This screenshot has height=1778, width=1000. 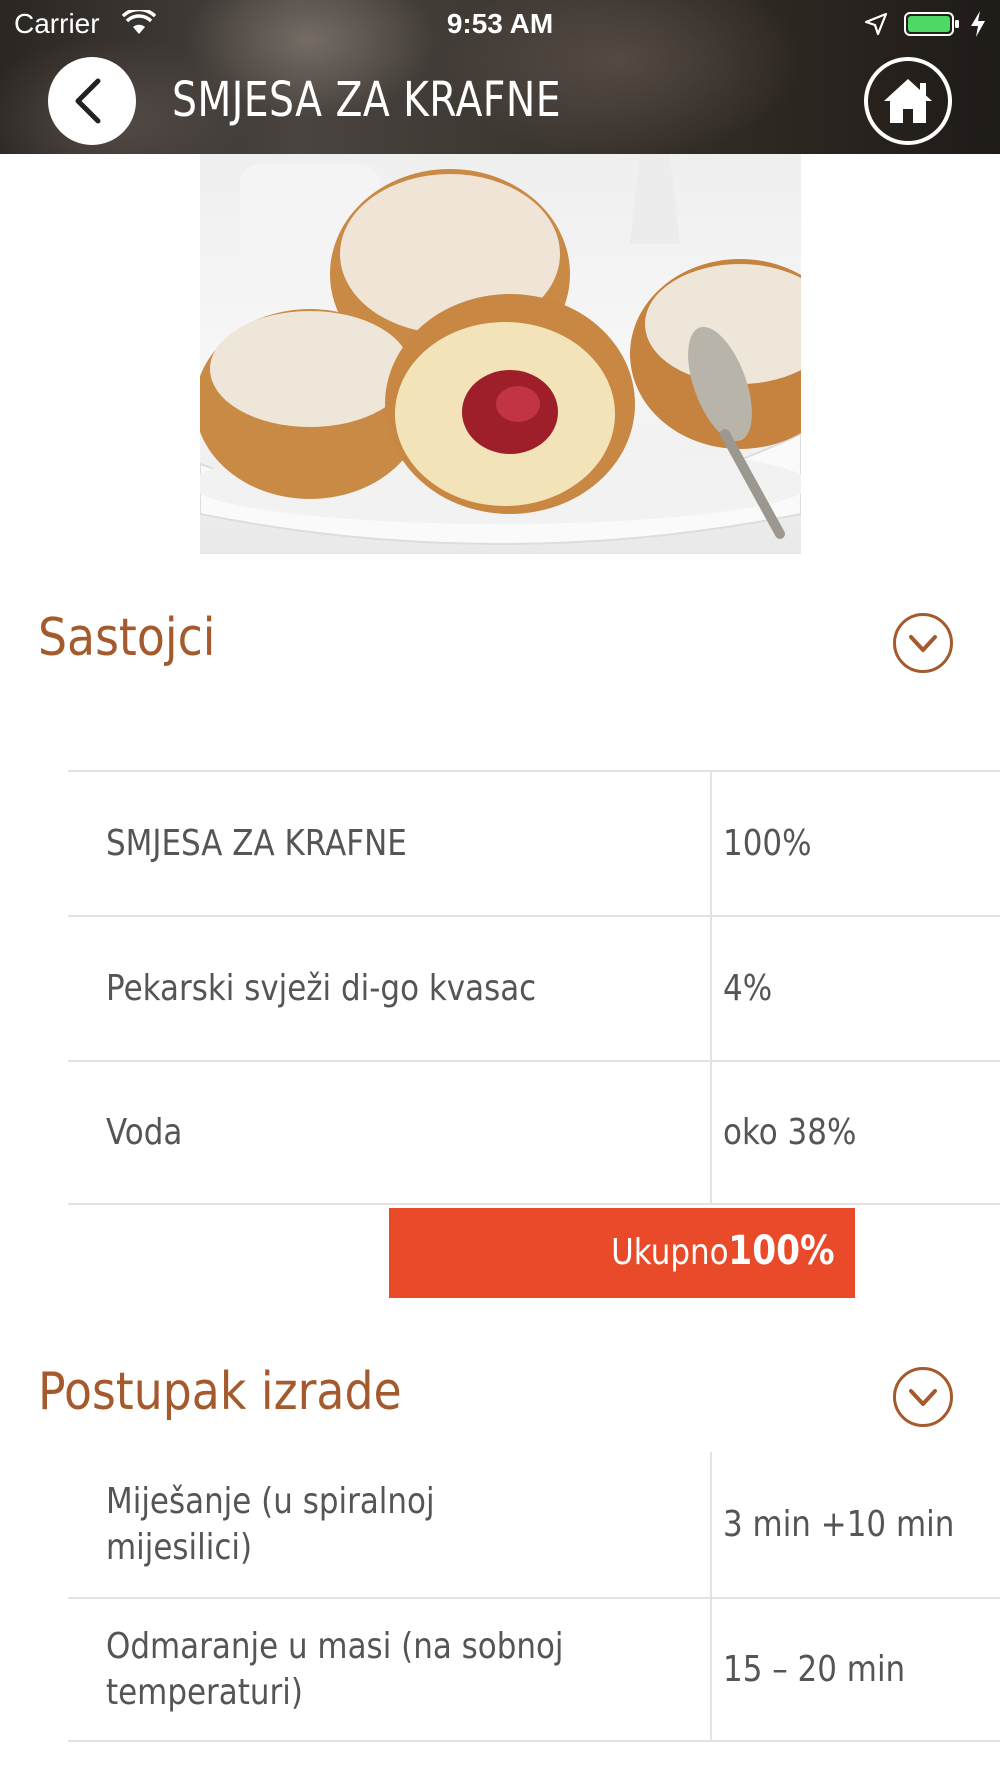 I want to click on chevron-left-icon, so click(x=88, y=101).